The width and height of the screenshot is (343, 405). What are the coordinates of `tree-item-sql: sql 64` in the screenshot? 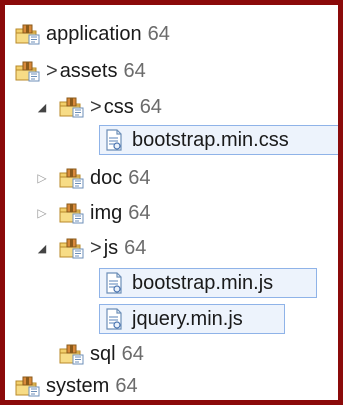 It's located at (101, 354).